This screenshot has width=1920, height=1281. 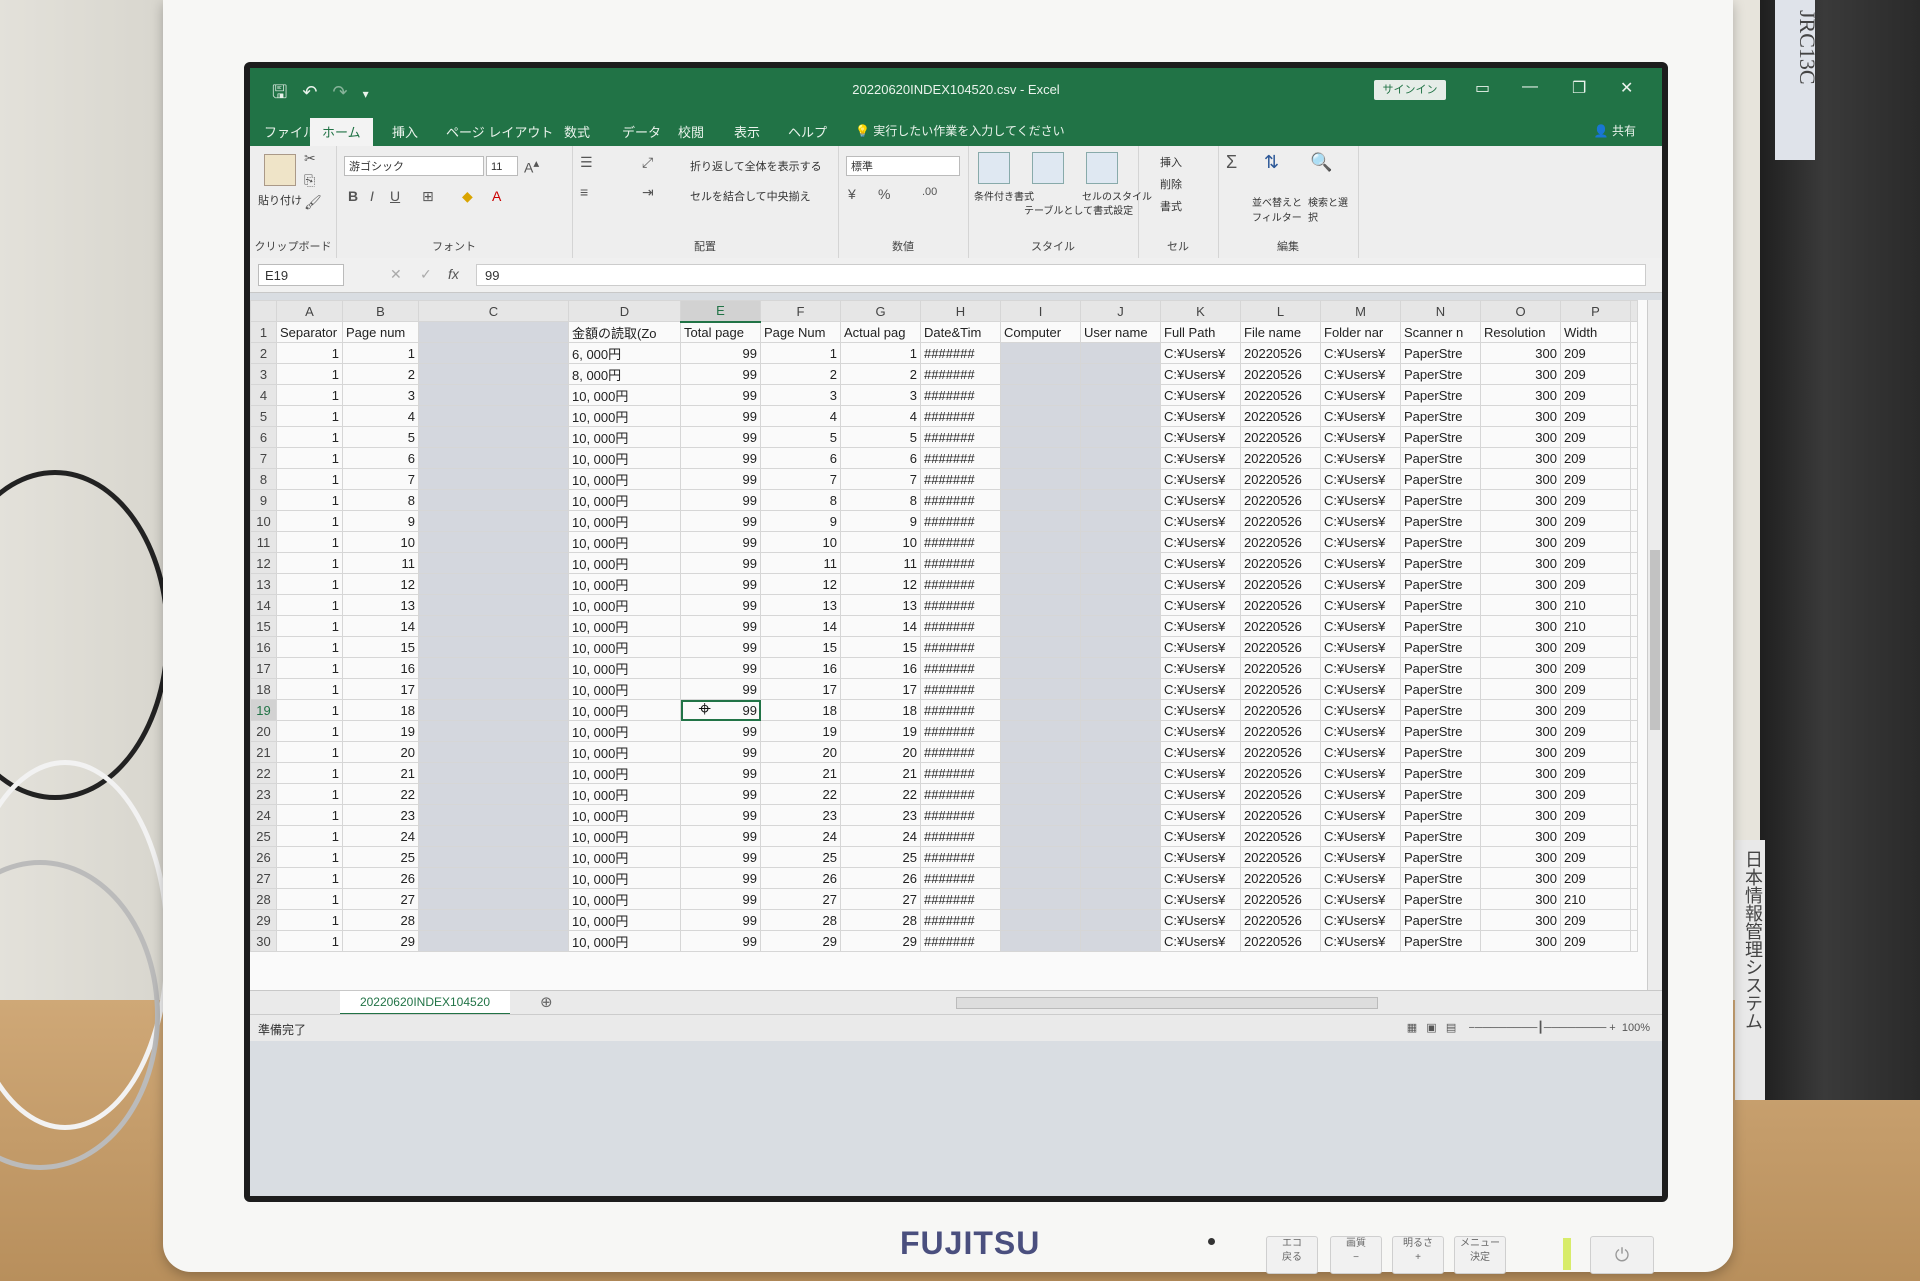 What do you see at coordinates (584, 192) in the screenshot?
I see `align-left-icon: ≡` at bounding box center [584, 192].